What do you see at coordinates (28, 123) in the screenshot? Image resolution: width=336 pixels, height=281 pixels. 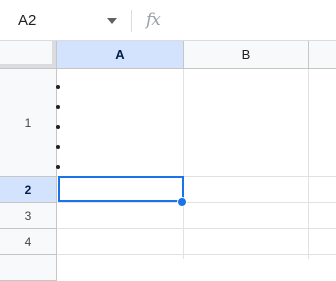 I see `row-header-1: 1` at bounding box center [28, 123].